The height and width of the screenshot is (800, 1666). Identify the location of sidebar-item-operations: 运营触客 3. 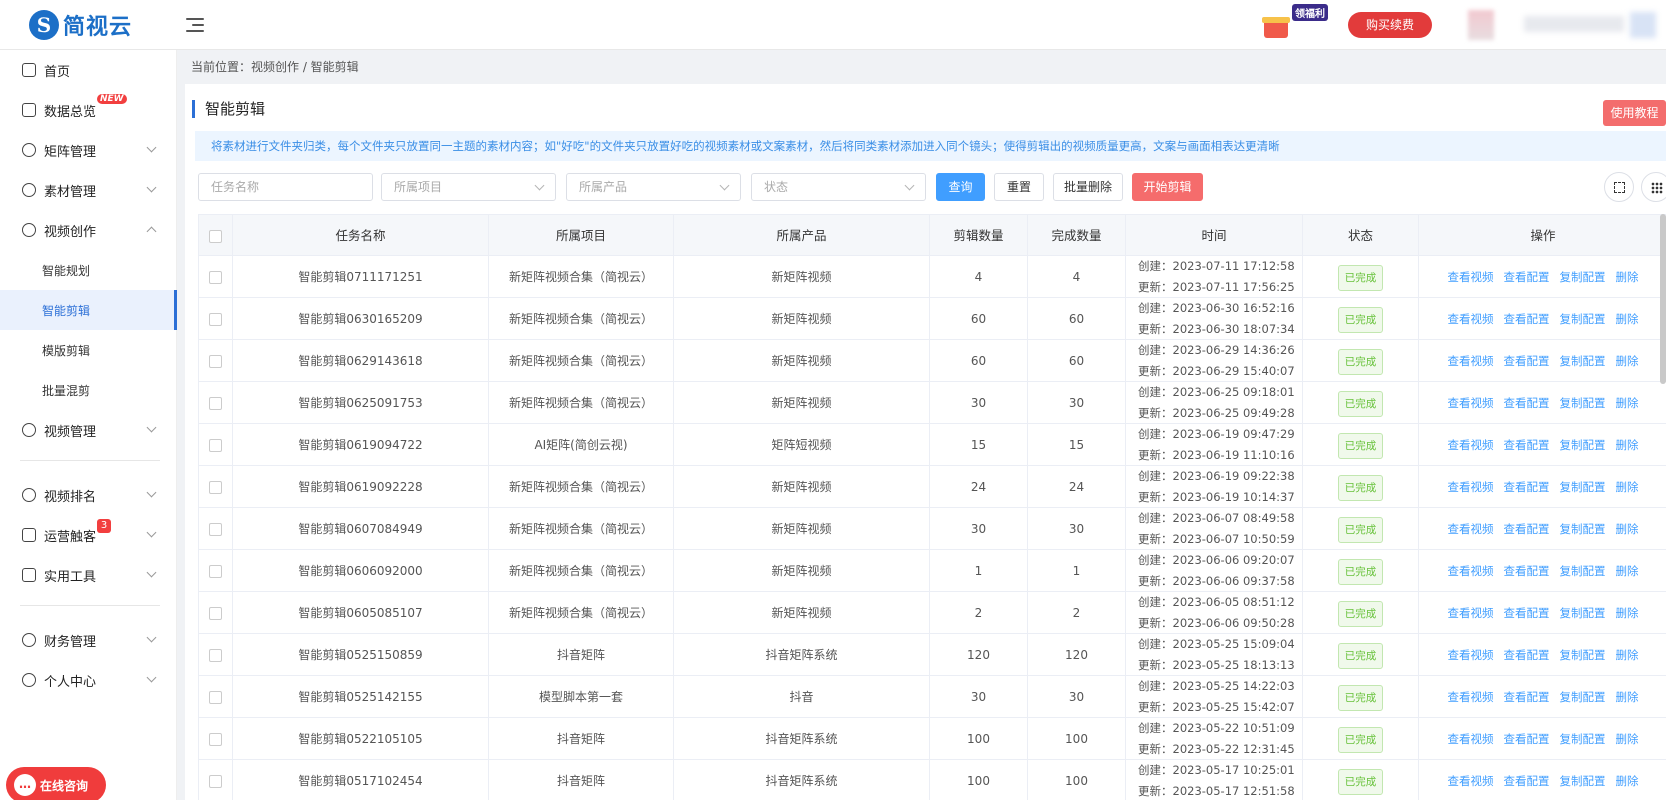
(88, 535).